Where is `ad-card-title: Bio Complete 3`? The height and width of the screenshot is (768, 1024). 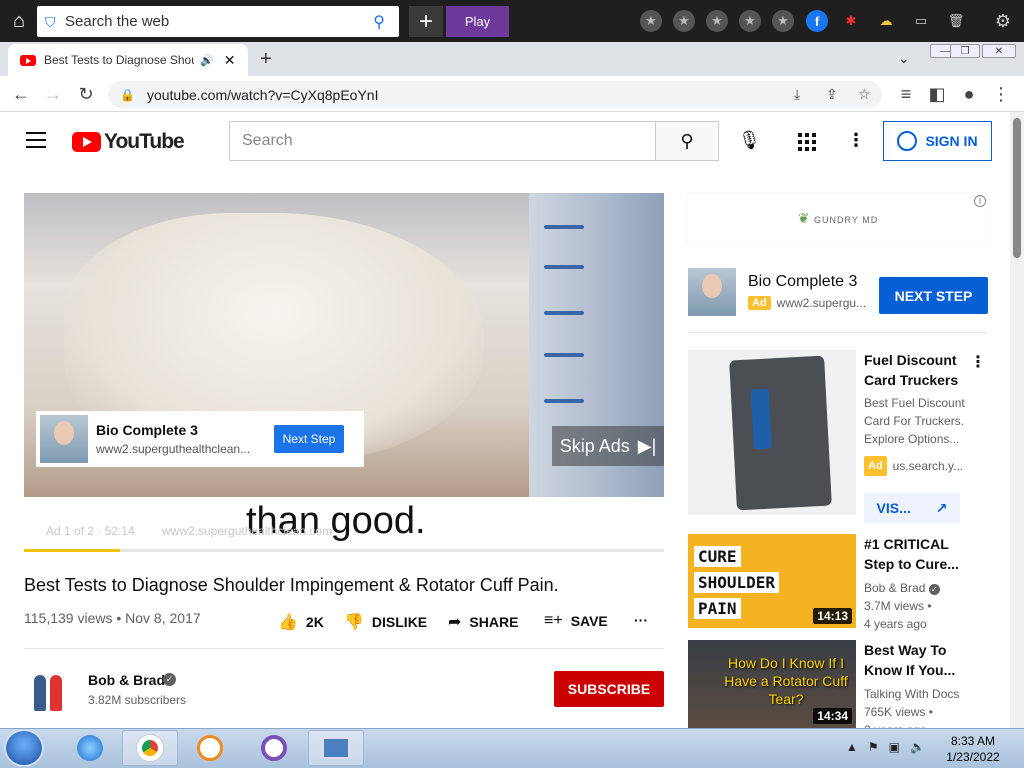 ad-card-title: Bio Complete 3 is located at coordinates (147, 430).